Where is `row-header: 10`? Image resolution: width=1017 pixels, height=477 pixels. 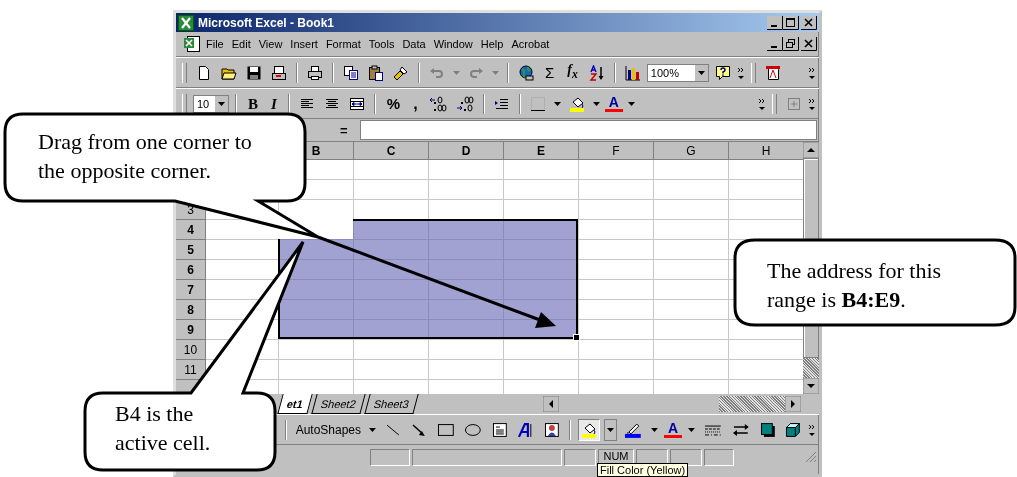 row-header: 10 is located at coordinates (190, 349).